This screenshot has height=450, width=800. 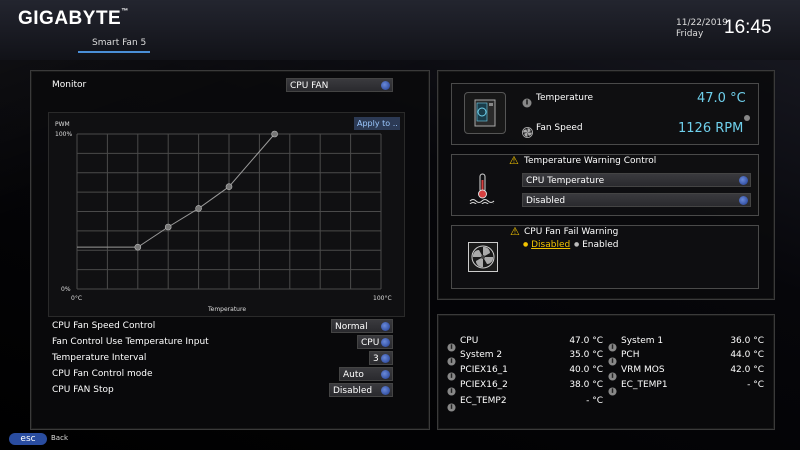 What do you see at coordinates (483, 401) in the screenshot?
I see `sensor-label: EC_TEMP2` at bounding box center [483, 401].